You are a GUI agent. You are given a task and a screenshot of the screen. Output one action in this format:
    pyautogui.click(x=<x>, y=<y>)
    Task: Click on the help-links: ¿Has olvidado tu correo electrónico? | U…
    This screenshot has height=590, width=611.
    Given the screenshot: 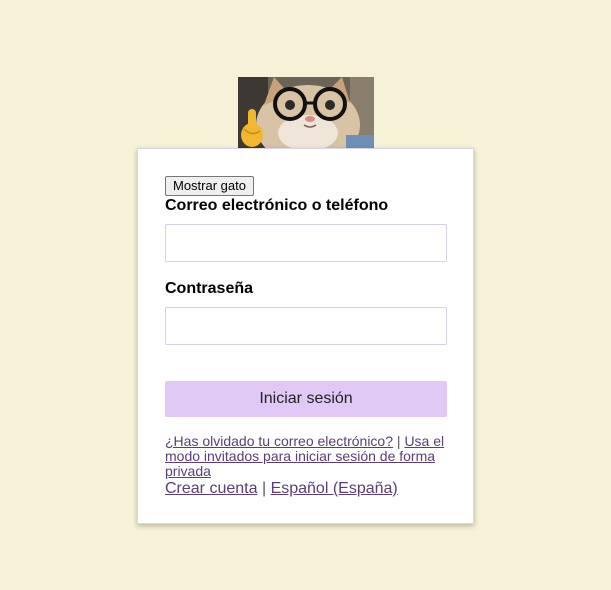 What is the action you would take?
    pyautogui.click(x=307, y=456)
    